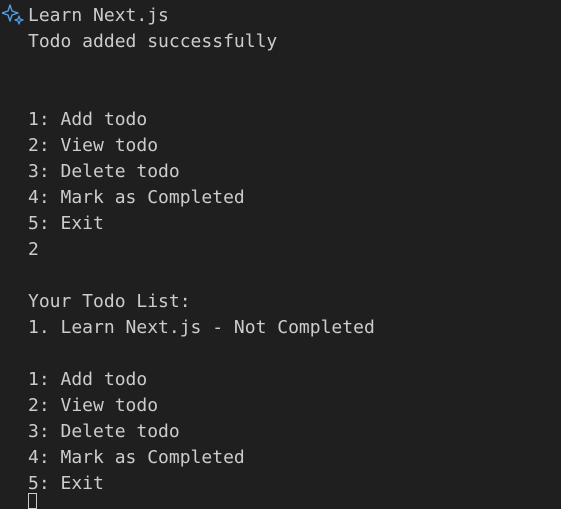 The image size is (561, 509). Describe the element at coordinates (98, 15) in the screenshot. I see `command-input-text: Learn Next.js` at that location.